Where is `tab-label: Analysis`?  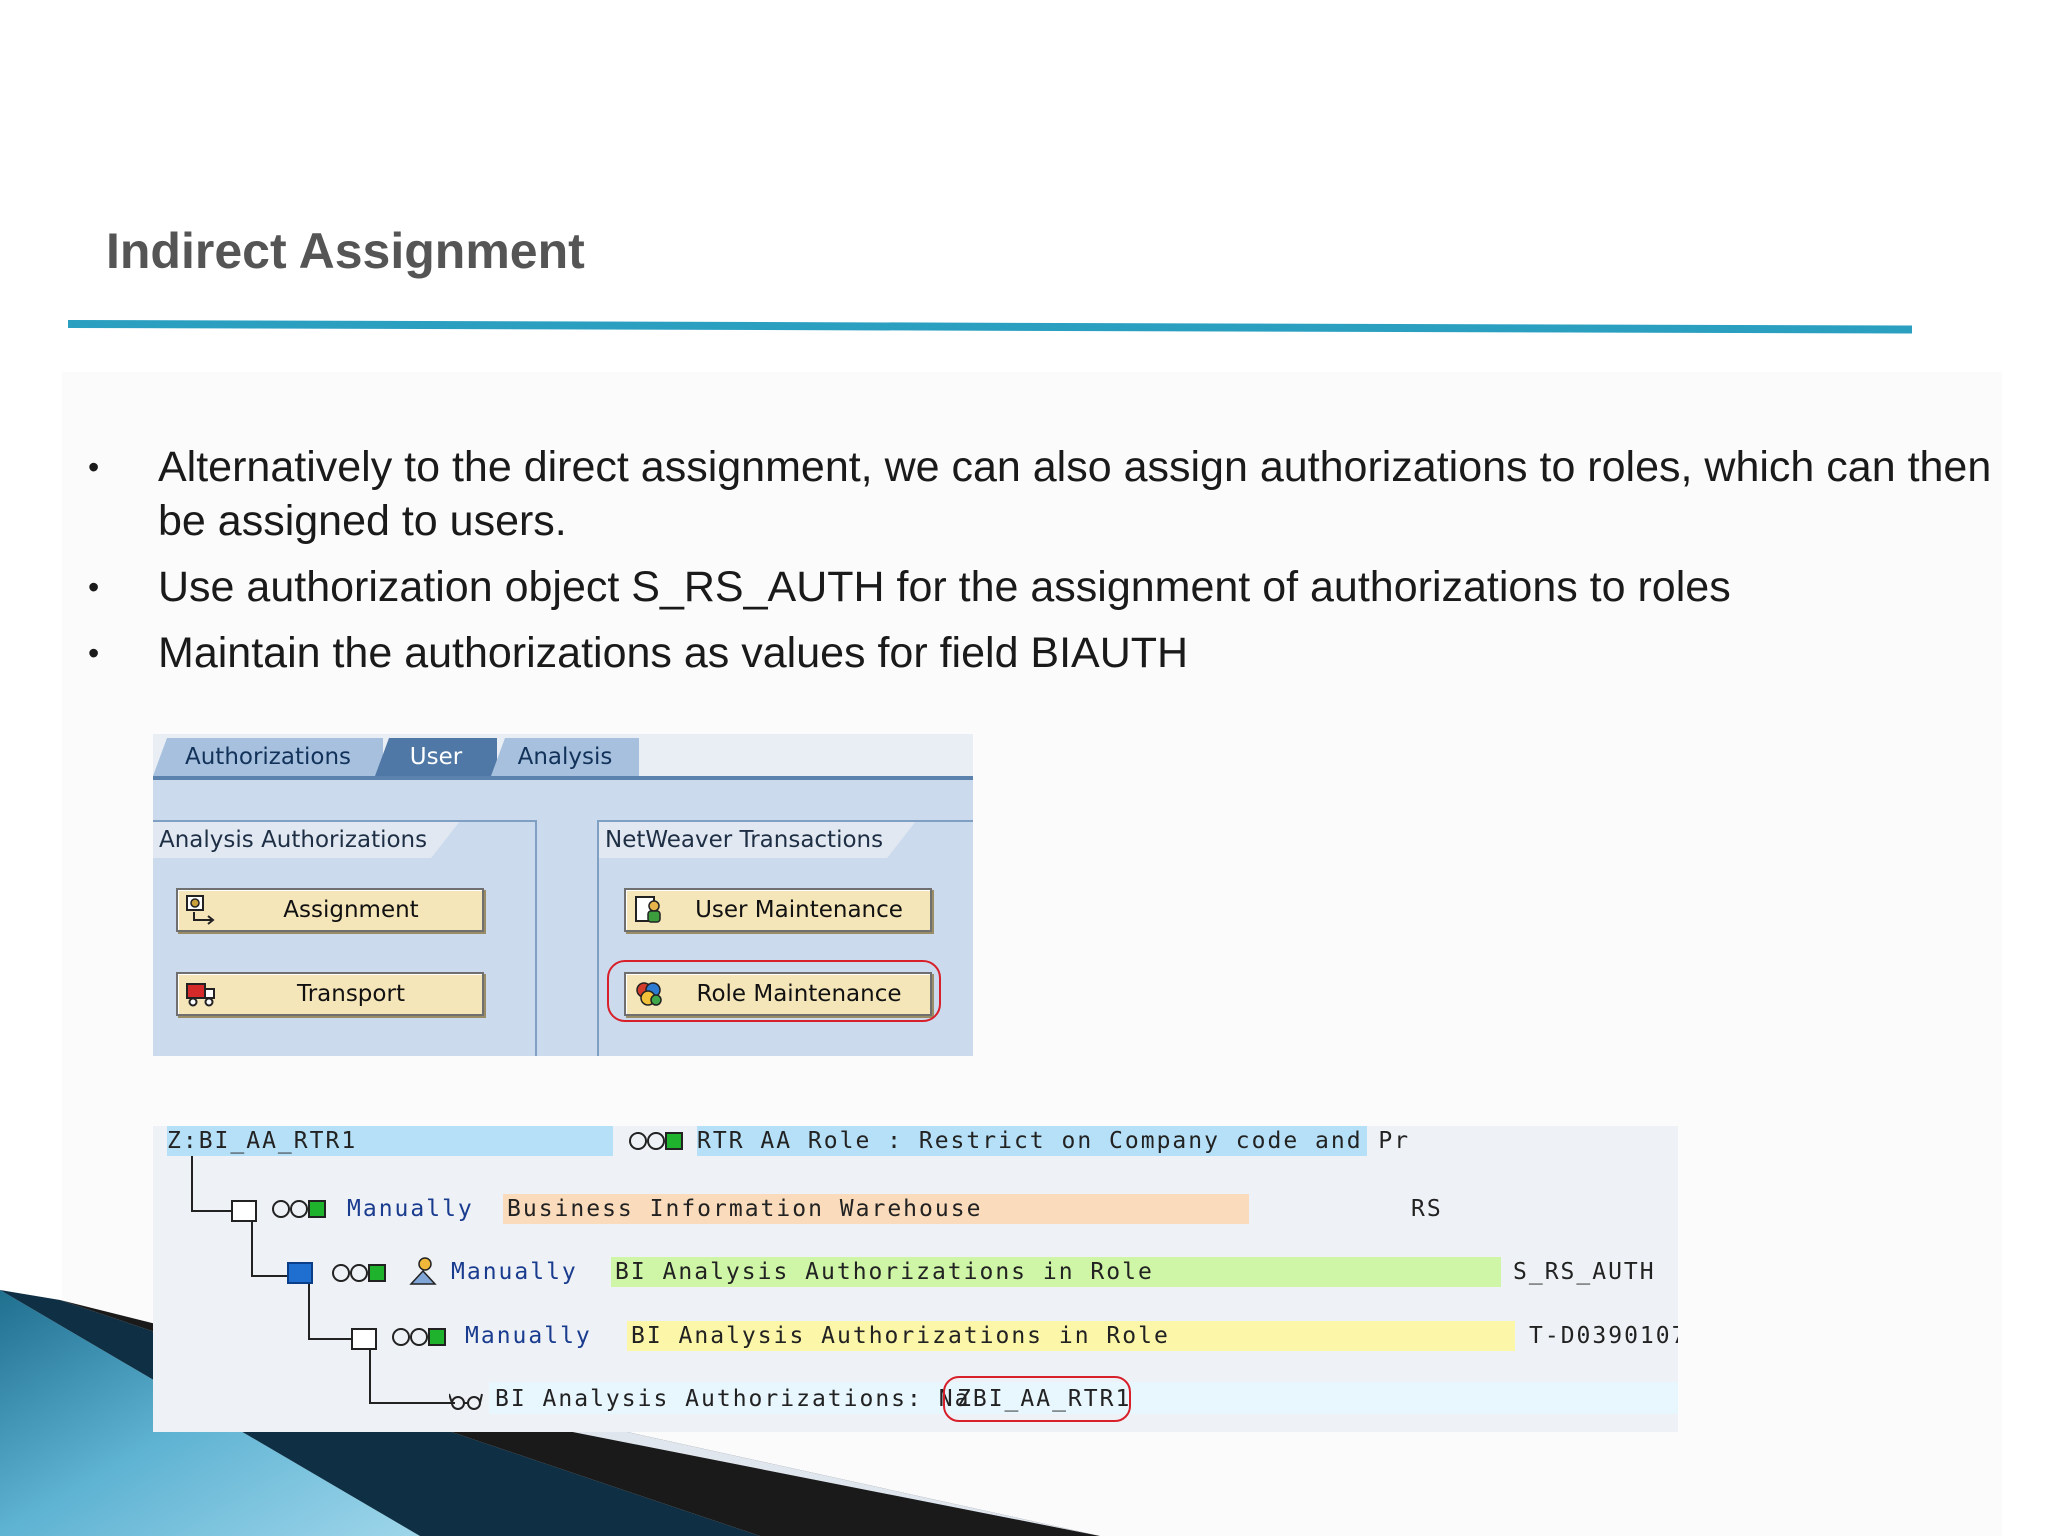 tab-label: Analysis is located at coordinates (565, 757).